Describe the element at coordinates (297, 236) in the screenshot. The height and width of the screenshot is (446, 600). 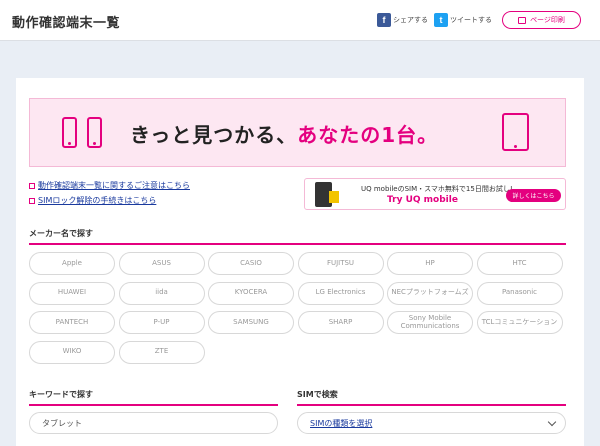
I see `maker-section-title: メーカー名で探す` at that location.